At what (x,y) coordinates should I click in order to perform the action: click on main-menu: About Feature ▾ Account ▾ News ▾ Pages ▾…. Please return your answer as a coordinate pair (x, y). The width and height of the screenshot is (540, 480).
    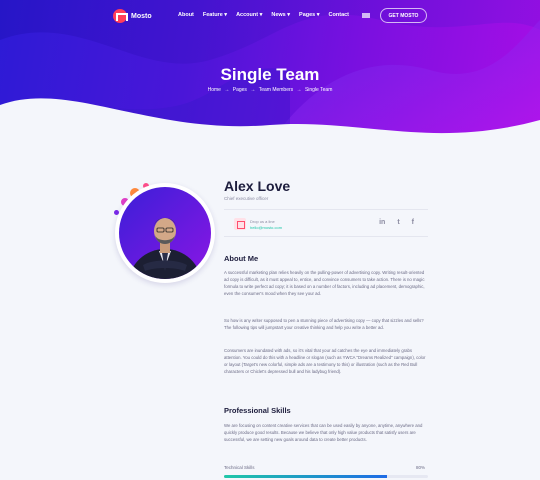
    Looking at the image, I should click on (263, 15).